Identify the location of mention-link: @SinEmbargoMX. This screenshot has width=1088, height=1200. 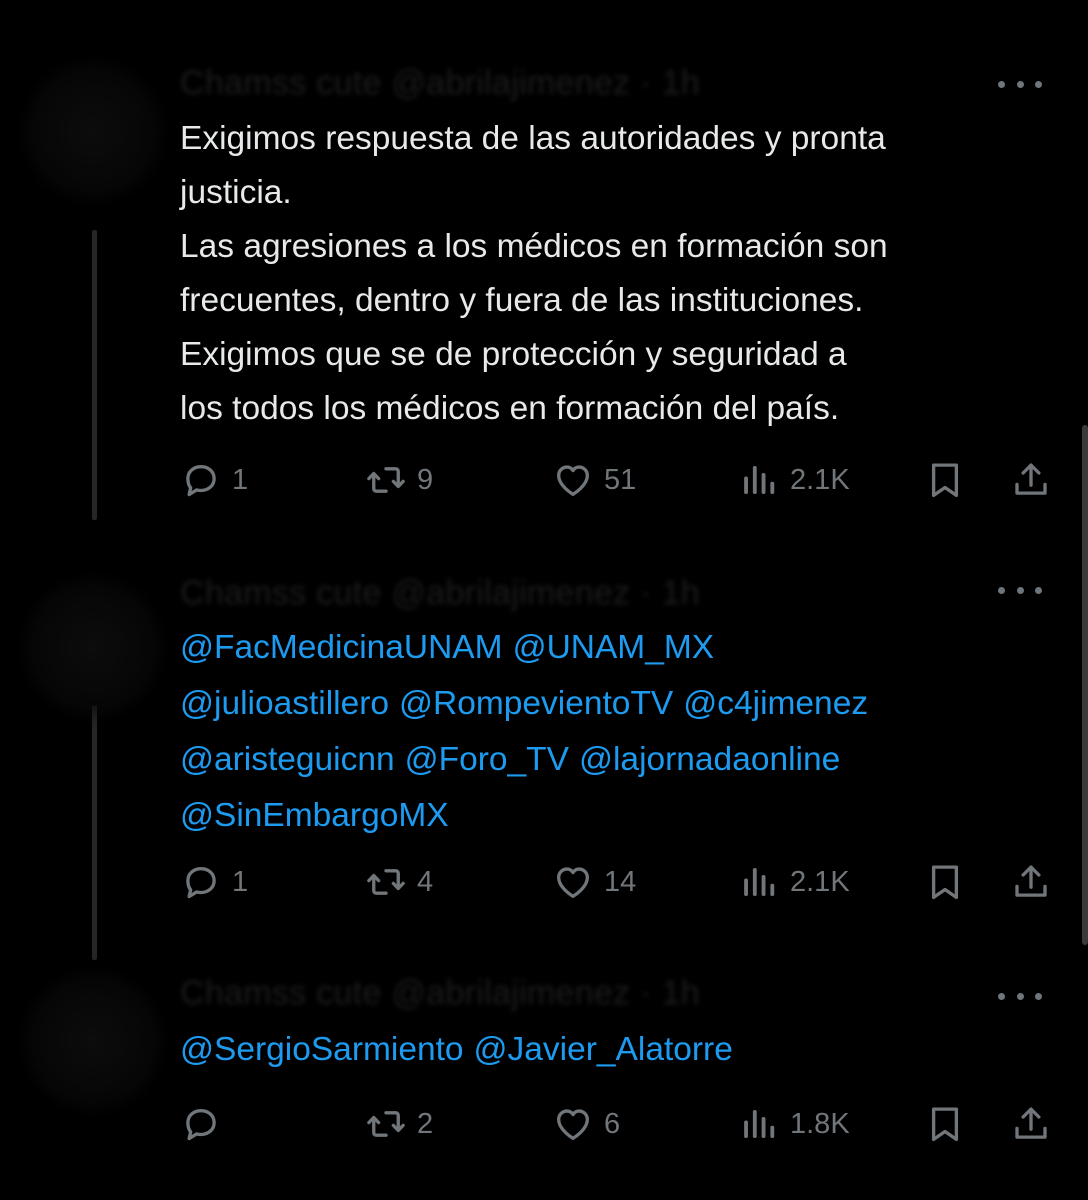
(314, 815).